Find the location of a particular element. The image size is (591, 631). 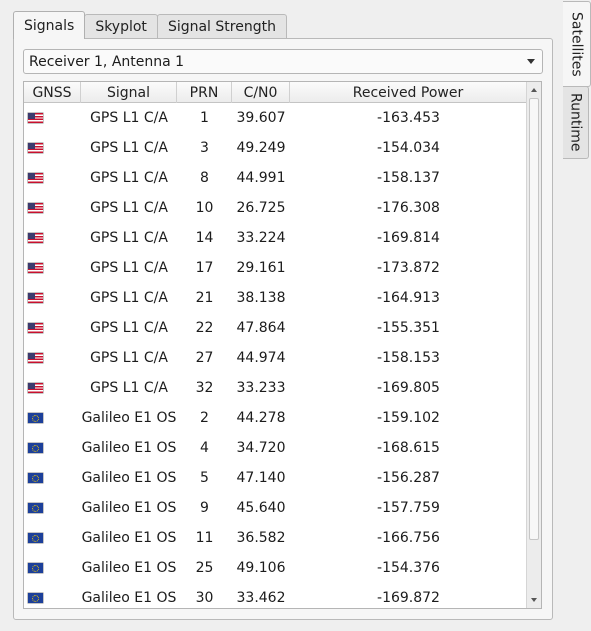

column-header-prn: PRN is located at coordinates (204, 92).